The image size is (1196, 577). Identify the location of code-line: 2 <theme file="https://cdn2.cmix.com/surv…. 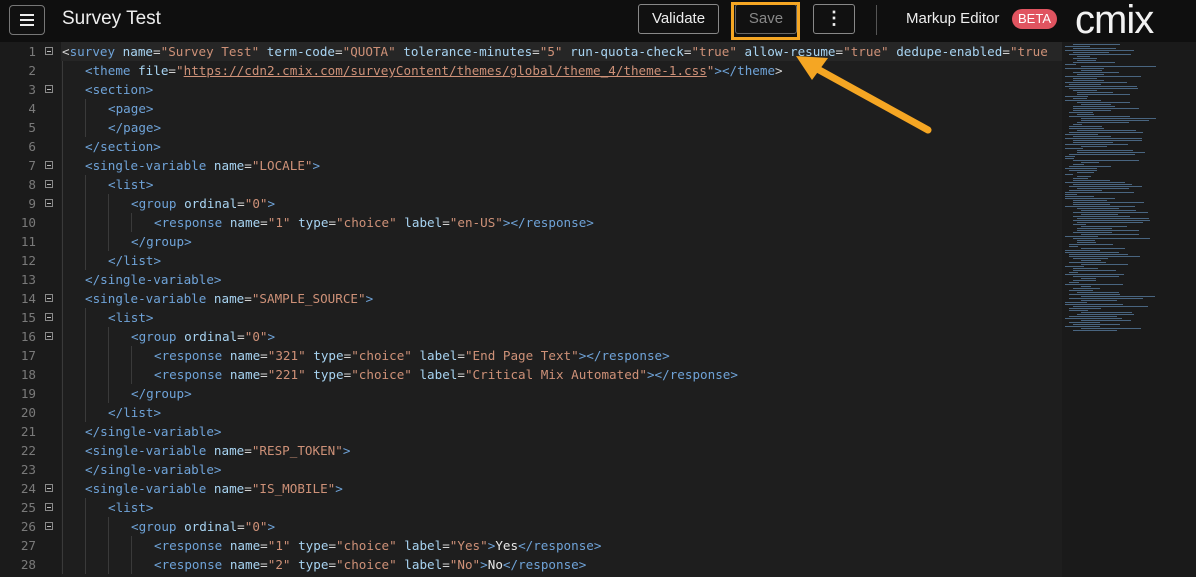
(531, 70).